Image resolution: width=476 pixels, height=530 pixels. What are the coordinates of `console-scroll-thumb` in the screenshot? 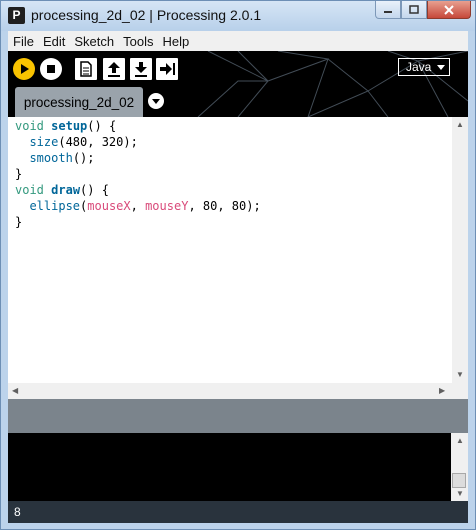 It's located at (459, 480).